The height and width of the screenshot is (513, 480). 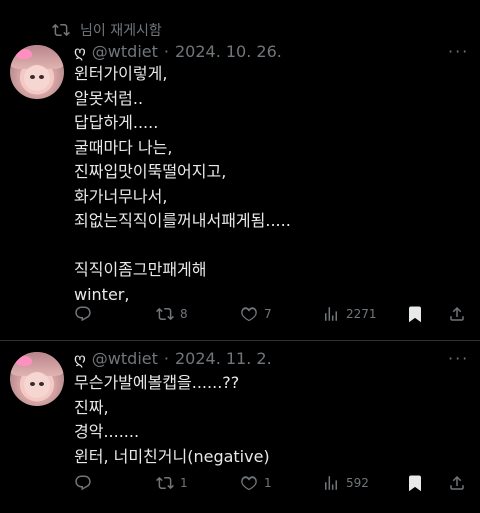 I want to click on tweet-actions: 8 7 2271, so click(x=274, y=314).